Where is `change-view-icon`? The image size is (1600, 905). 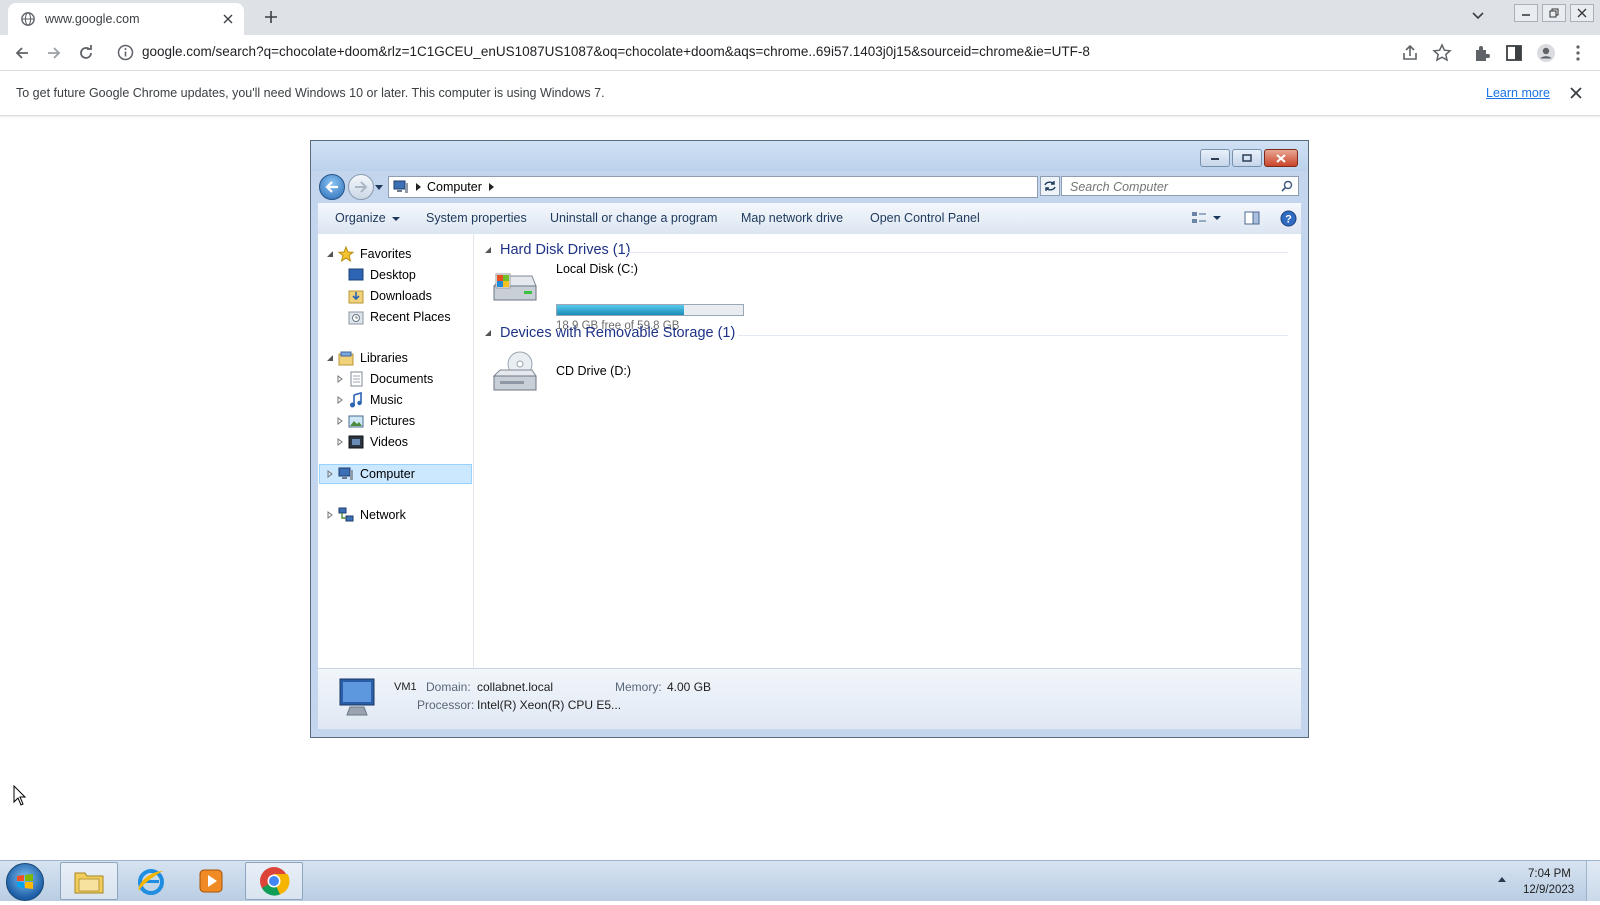 change-view-icon is located at coordinates (1199, 218).